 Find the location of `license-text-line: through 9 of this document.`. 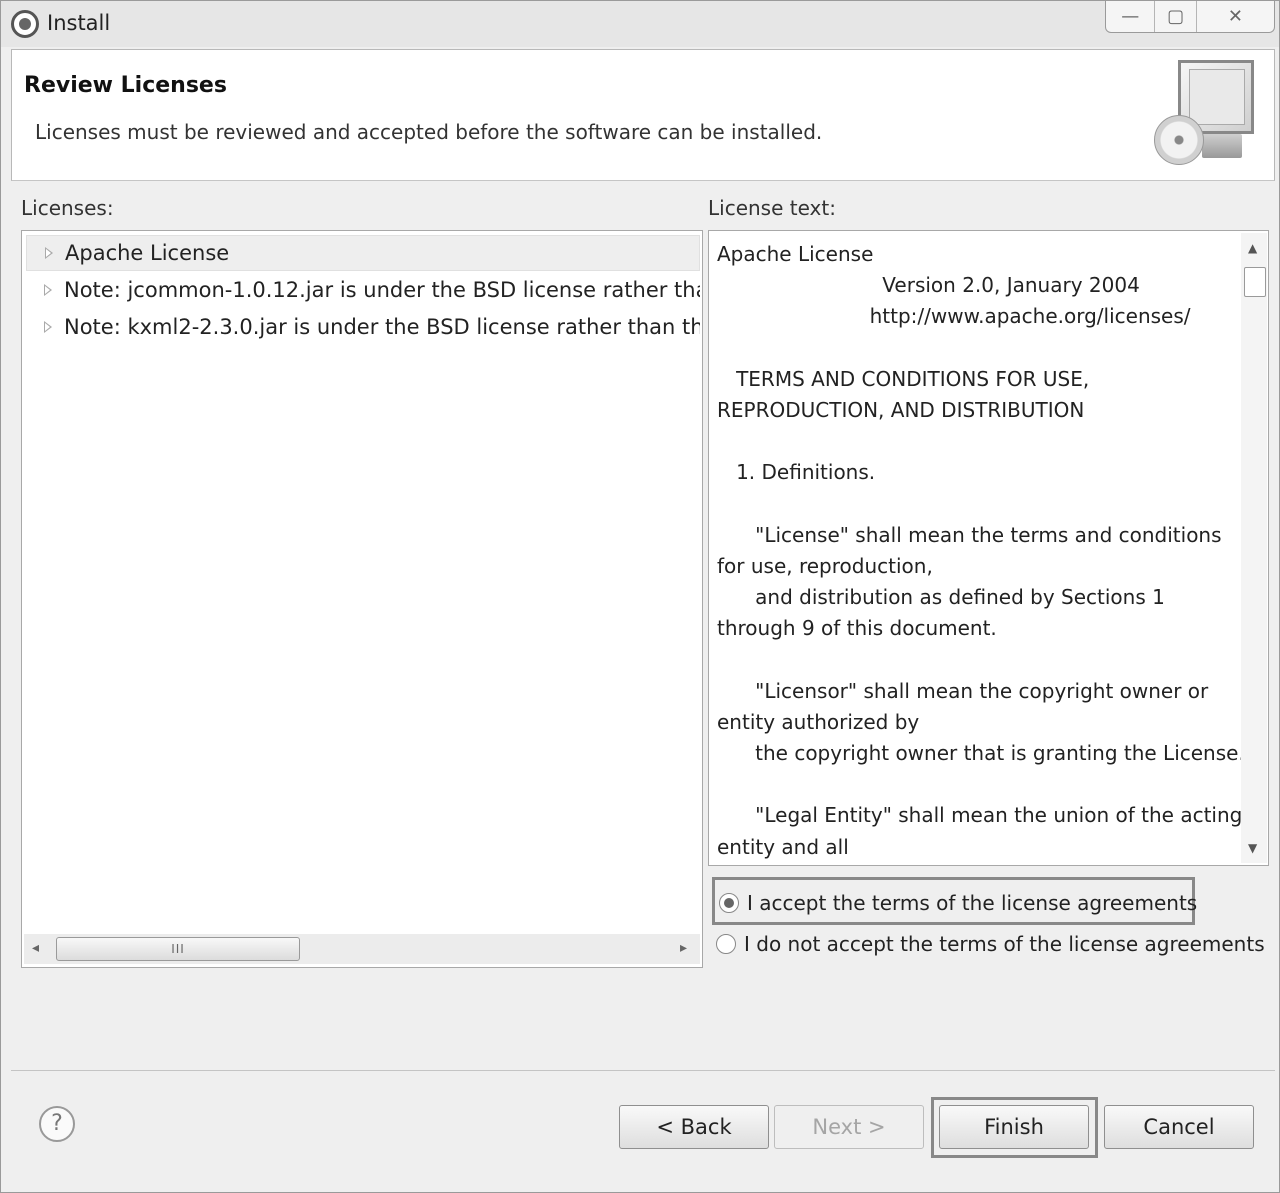

license-text-line: through 9 of this document. is located at coordinates (857, 628).